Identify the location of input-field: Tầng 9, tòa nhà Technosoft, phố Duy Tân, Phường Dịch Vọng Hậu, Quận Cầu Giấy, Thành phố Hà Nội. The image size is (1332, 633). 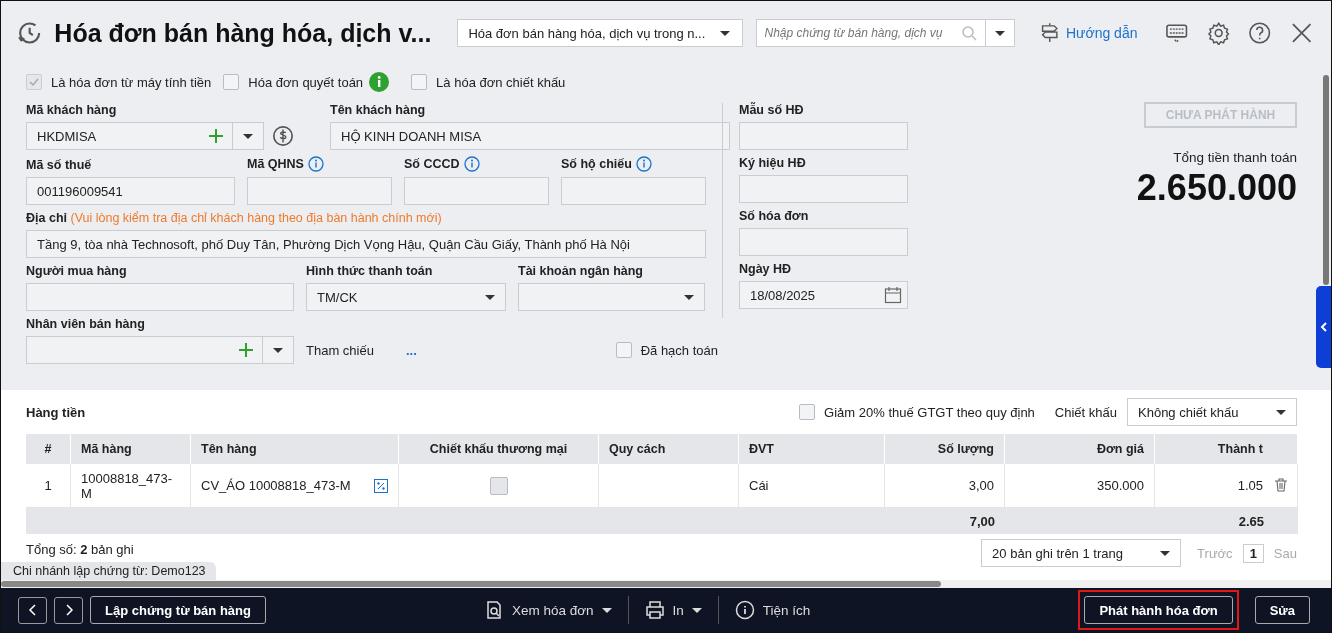
(366, 244).